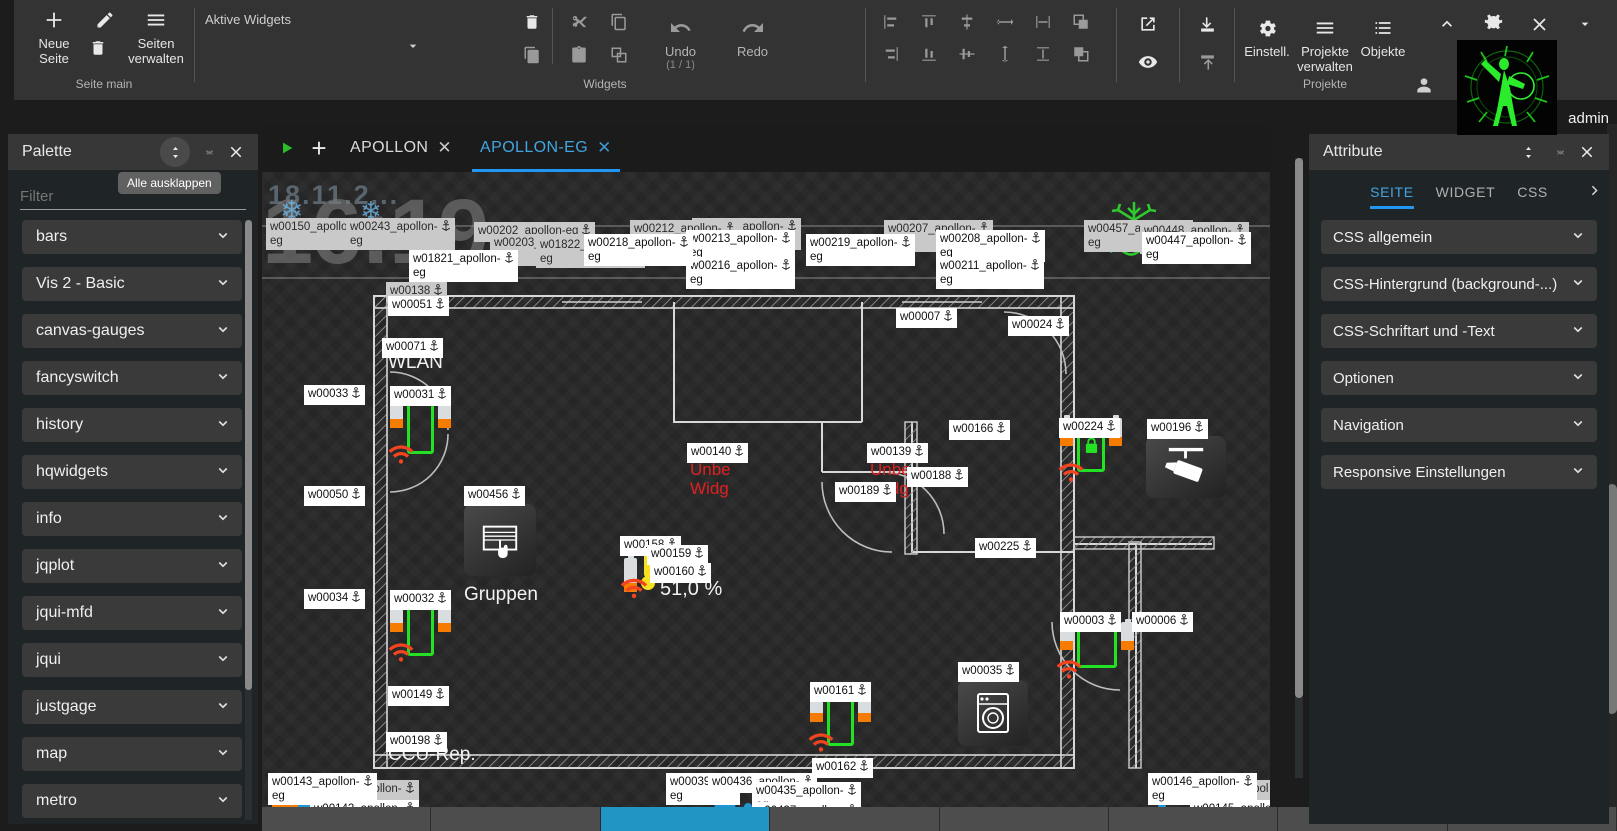 This screenshot has height=831, width=1617. I want to click on distribute-horizontal-icon, so click(1005, 22).